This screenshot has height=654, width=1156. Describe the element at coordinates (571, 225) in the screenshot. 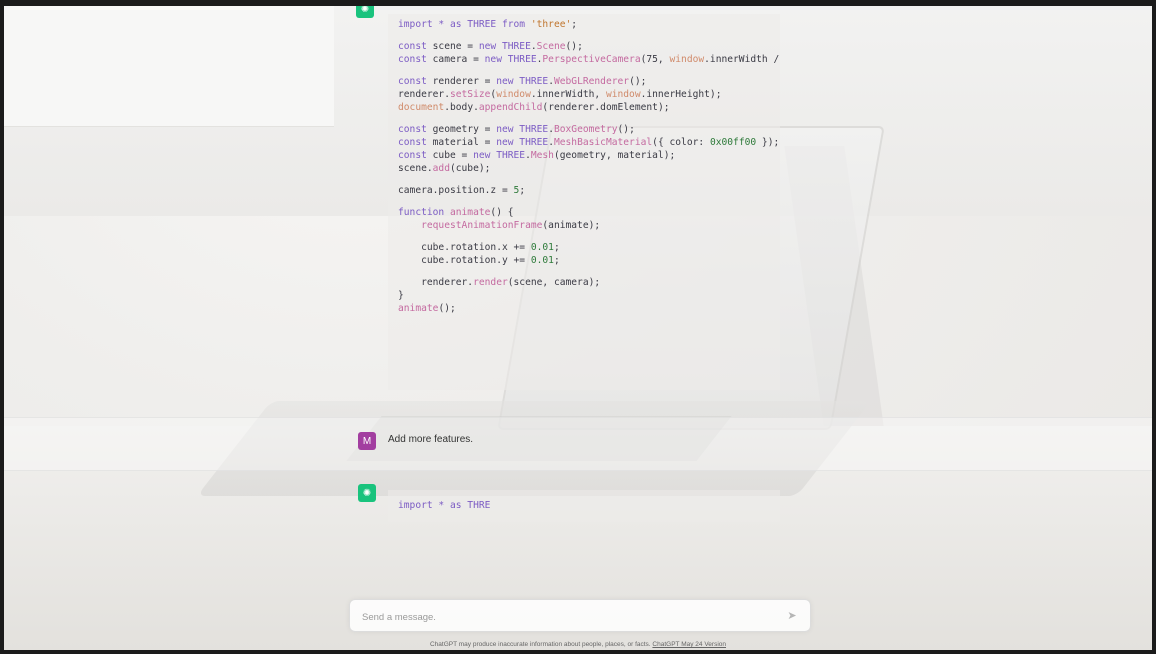

I see `code-token: (animate);` at that location.